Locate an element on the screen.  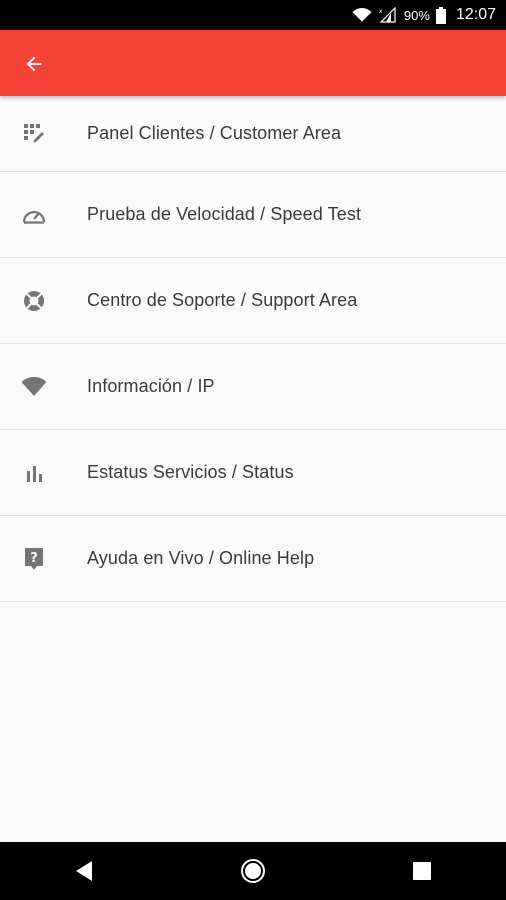
menu-item-support-area: Centro de Soporte / Support Area is located at coordinates (253, 301).